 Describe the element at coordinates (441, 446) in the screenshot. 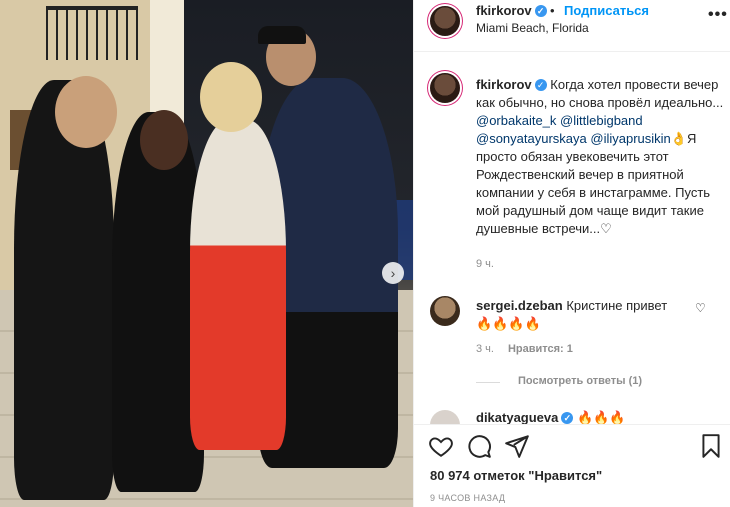

I see `like-heart-icon` at that location.